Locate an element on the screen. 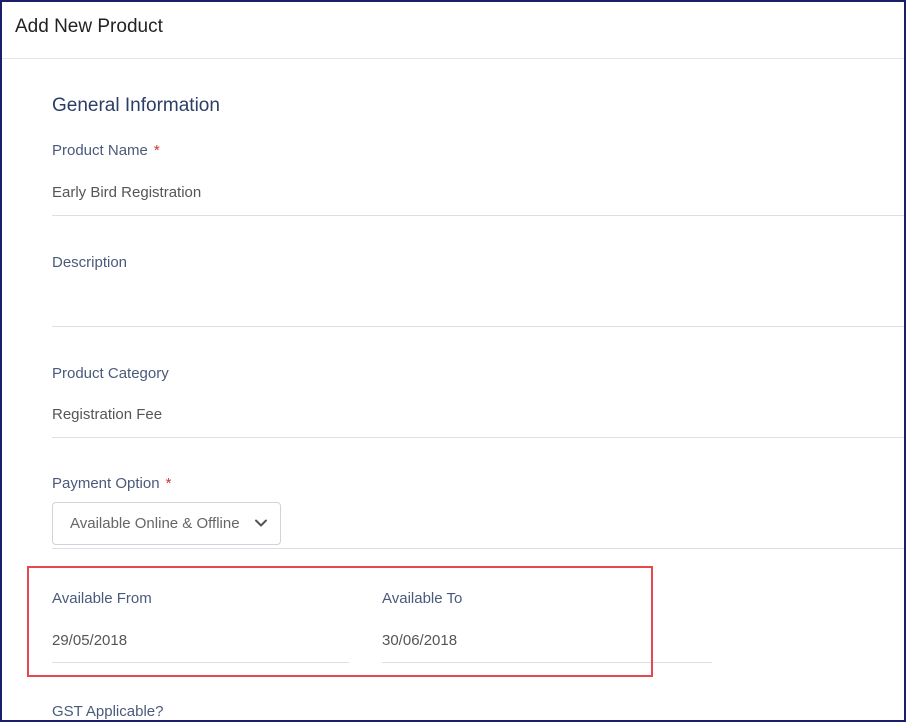 The width and height of the screenshot is (906, 722). payment-option-select: Available Online & Offline is located at coordinates (166, 523).